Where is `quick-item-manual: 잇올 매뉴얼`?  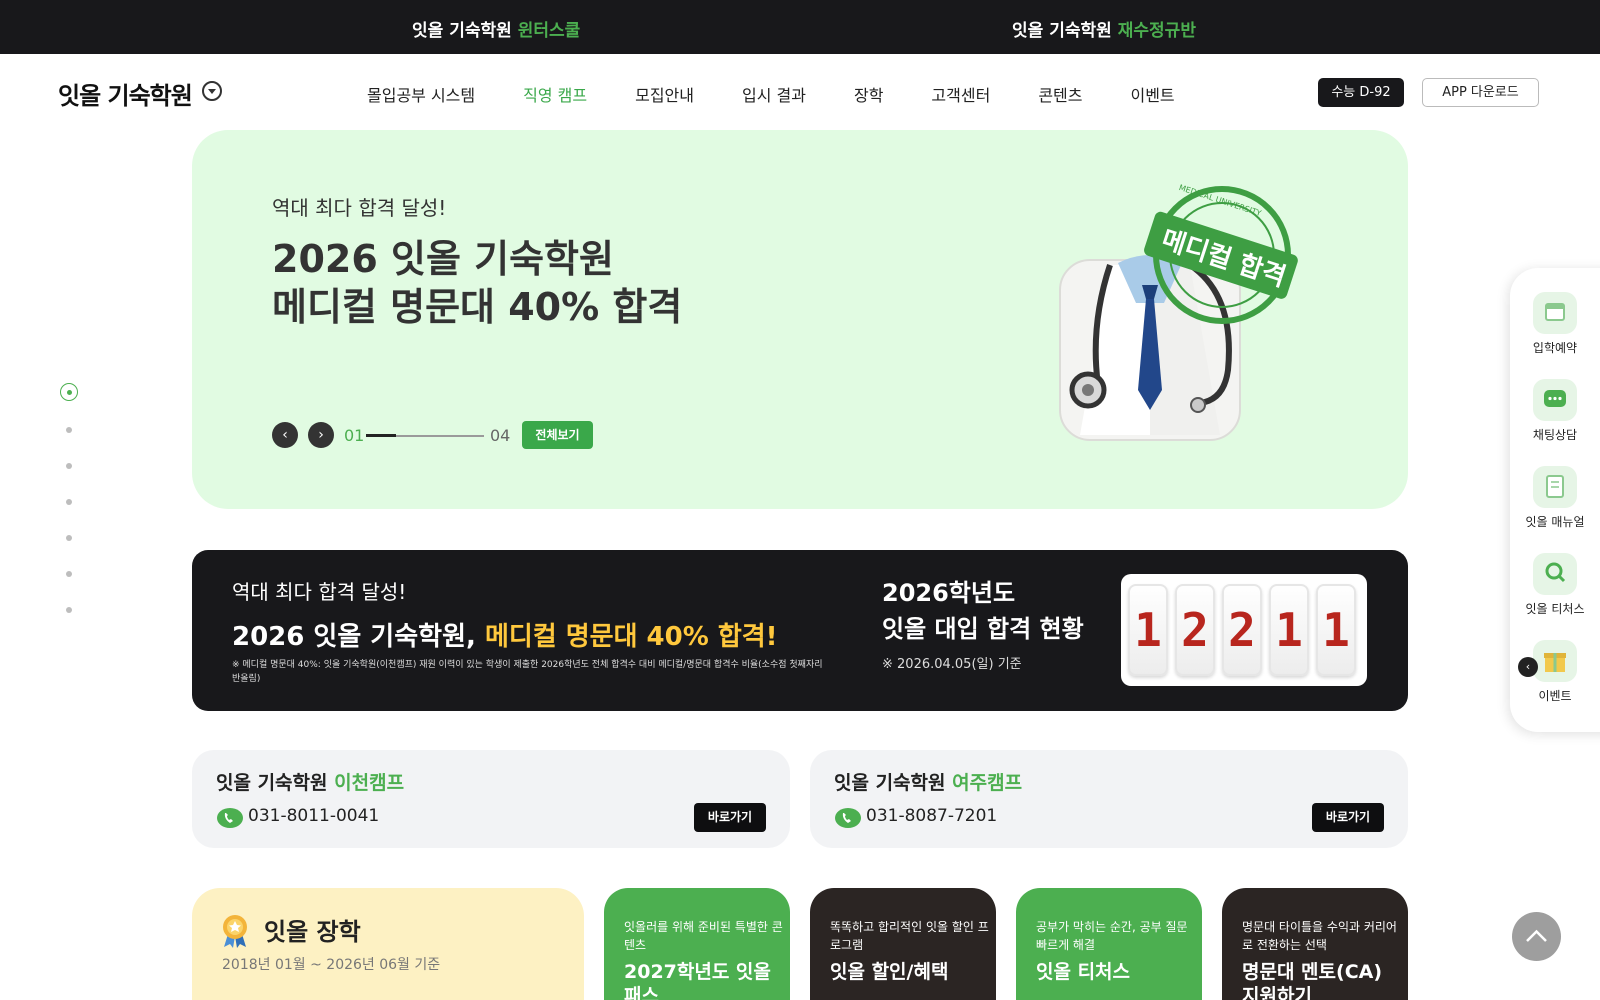 quick-item-manual: 잇올 매뉴얼 is located at coordinates (1555, 498).